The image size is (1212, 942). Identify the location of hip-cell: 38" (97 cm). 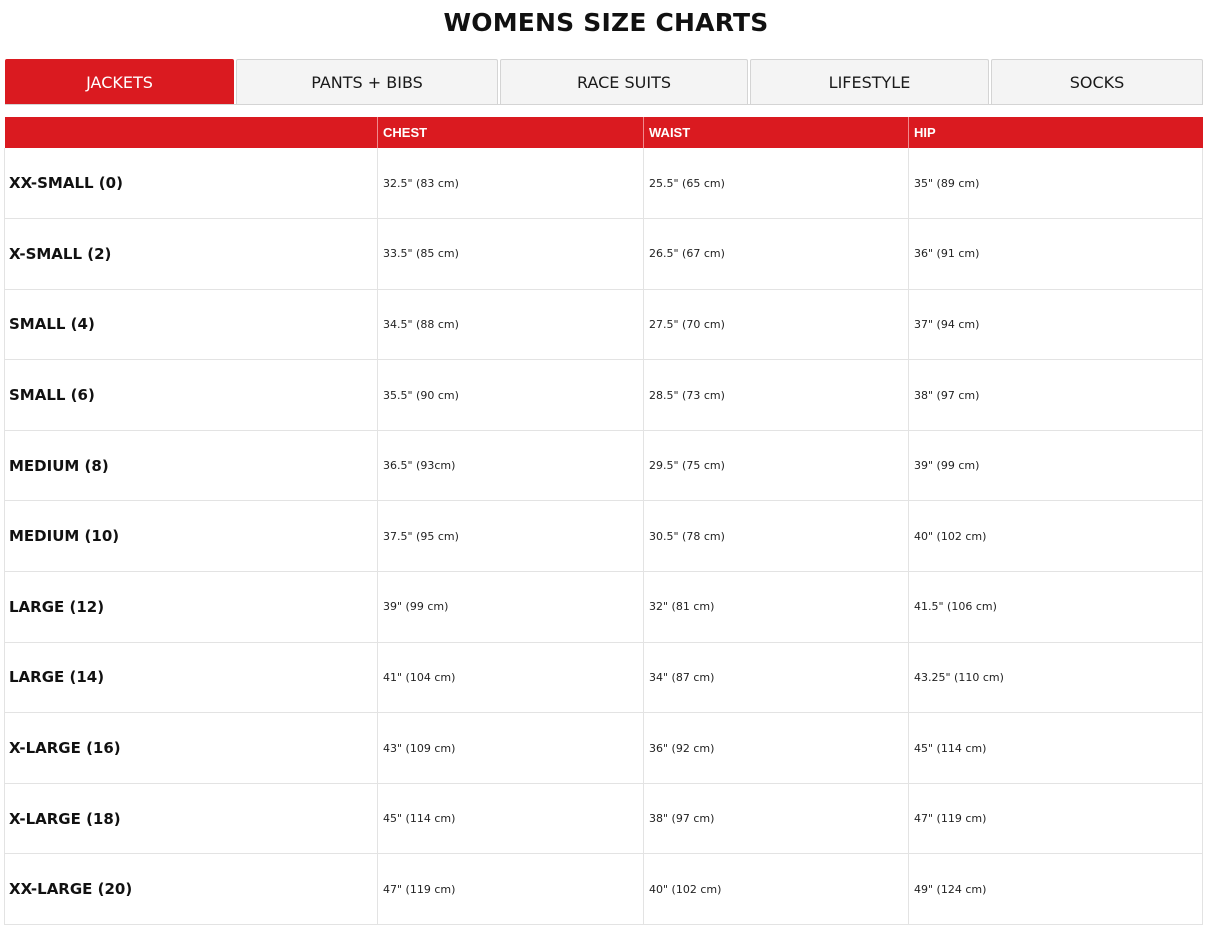
(1055, 395).